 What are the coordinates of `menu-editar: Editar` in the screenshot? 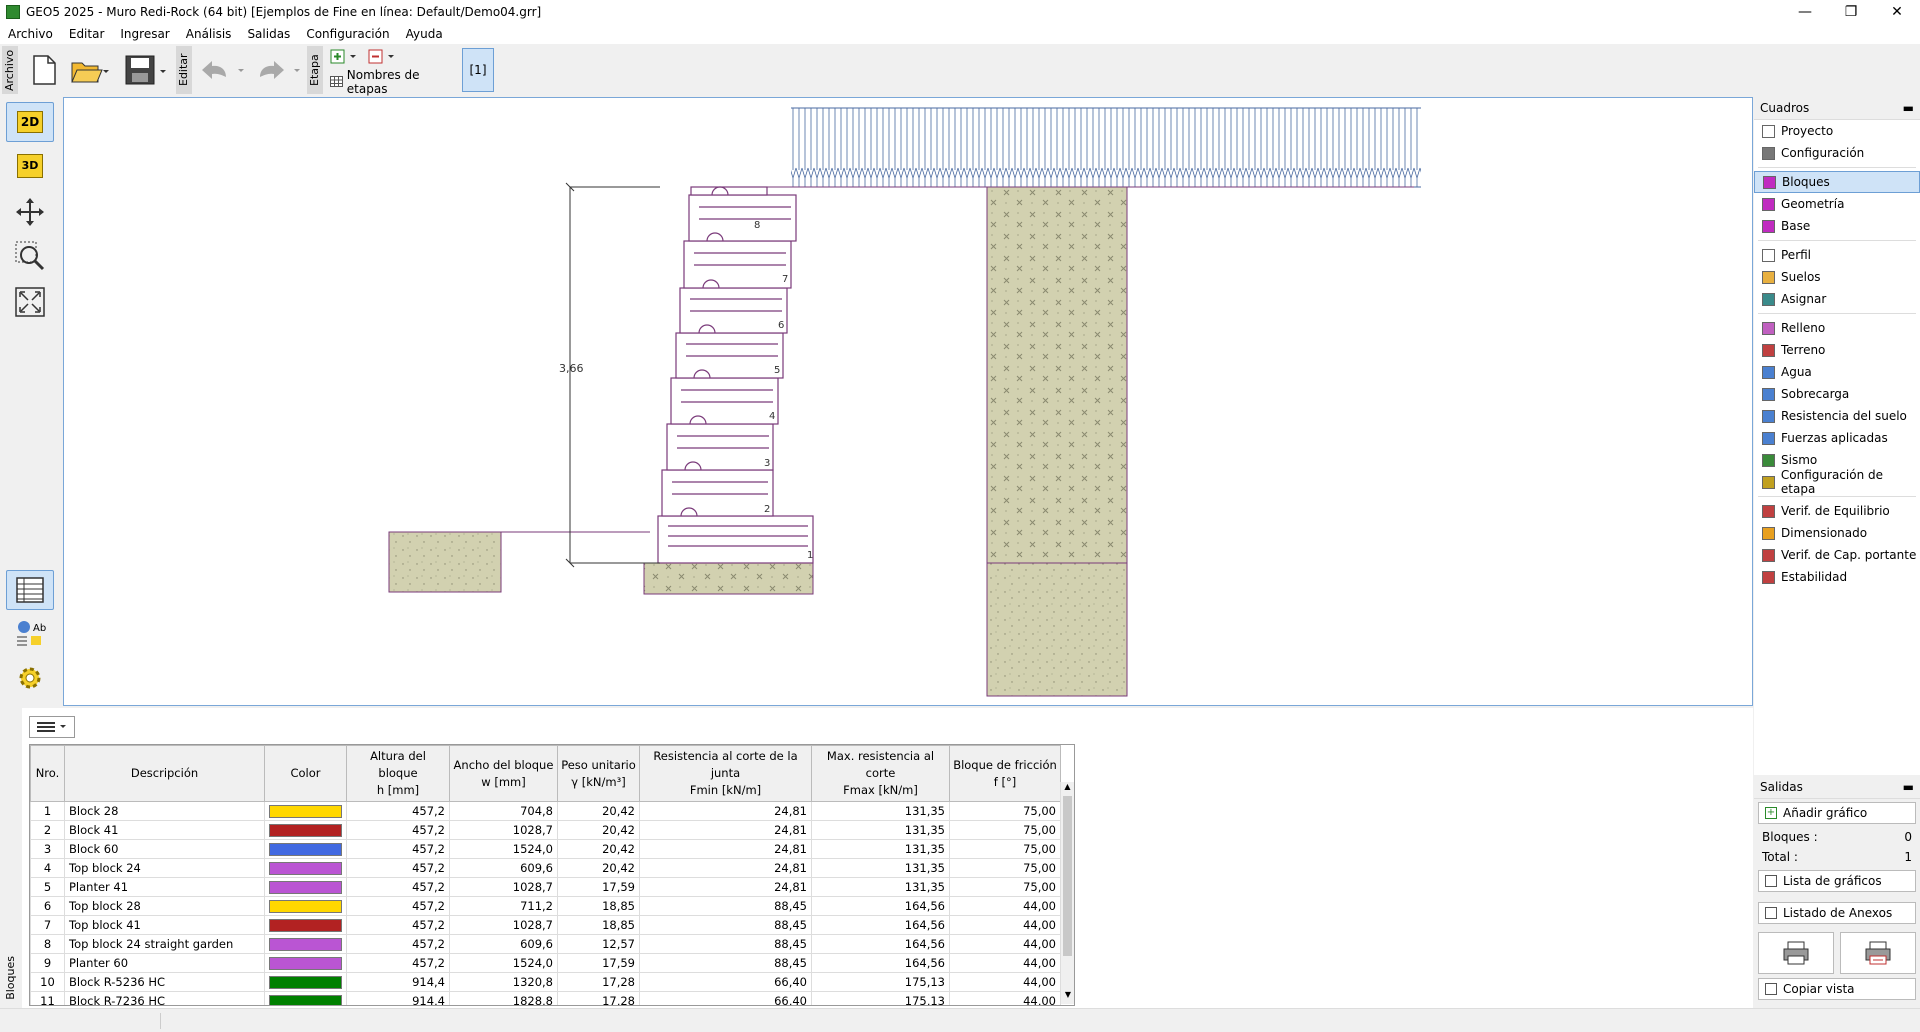 It's located at (87, 34).